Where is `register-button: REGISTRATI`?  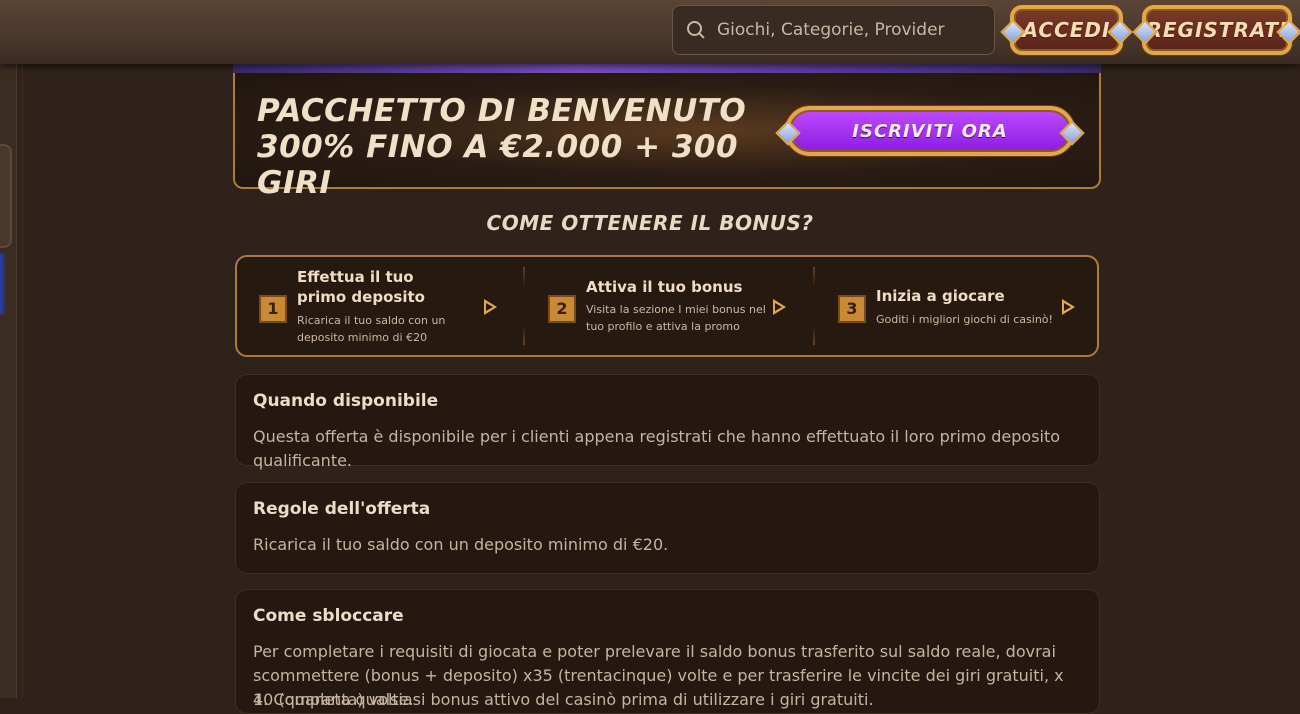 register-button: REGISTRATI is located at coordinates (1216, 30).